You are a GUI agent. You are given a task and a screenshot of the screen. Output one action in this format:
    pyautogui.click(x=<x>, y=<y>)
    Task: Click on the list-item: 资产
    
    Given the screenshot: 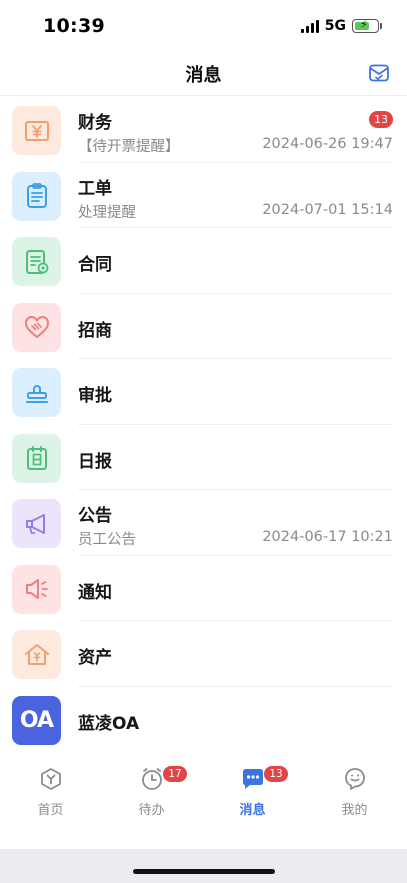 What is the action you would take?
    pyautogui.click(x=203, y=654)
    